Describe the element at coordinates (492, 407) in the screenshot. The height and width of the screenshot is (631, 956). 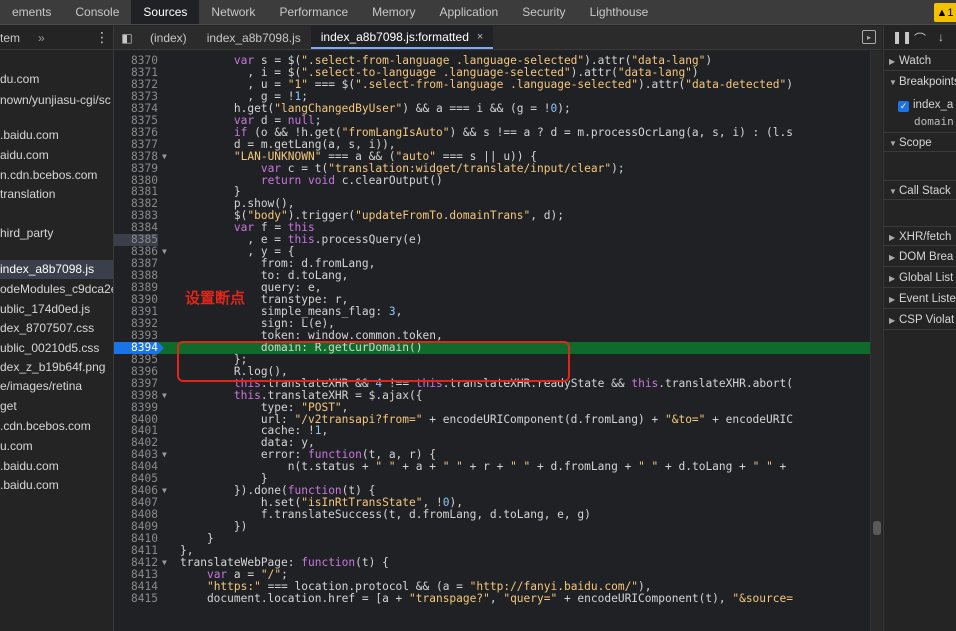
I see `code-line: 8399 type: "POST",` at that location.